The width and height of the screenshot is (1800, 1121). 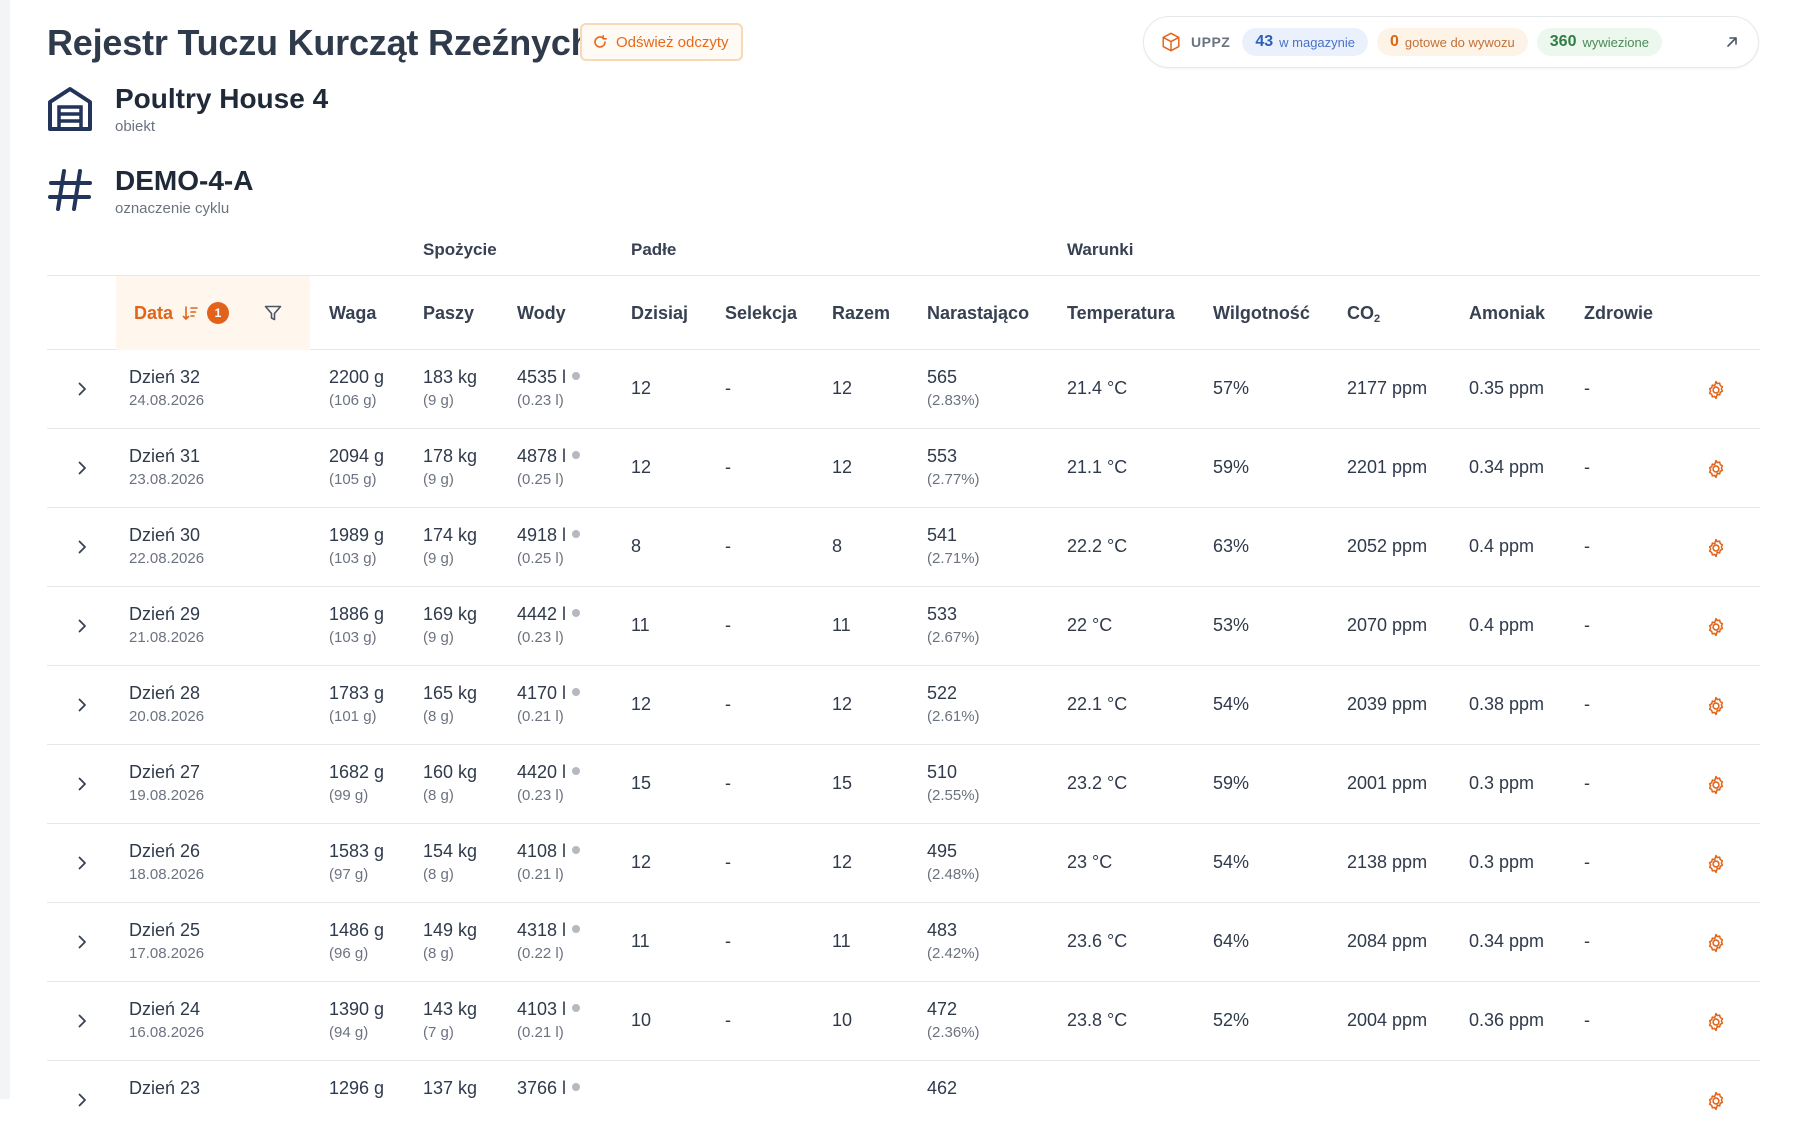 I want to click on filter-icon, so click(x=273, y=313).